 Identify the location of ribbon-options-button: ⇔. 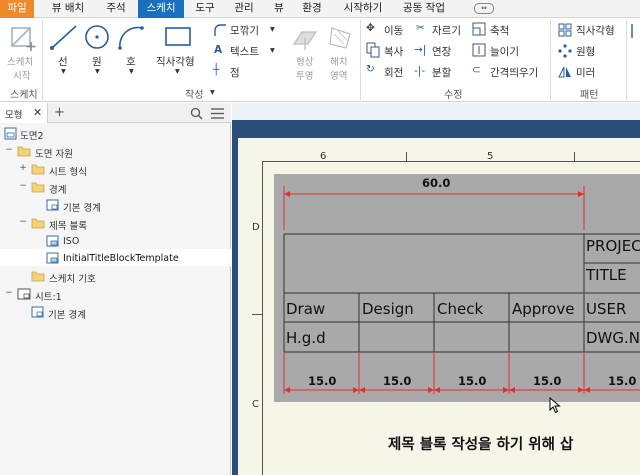
(484, 8).